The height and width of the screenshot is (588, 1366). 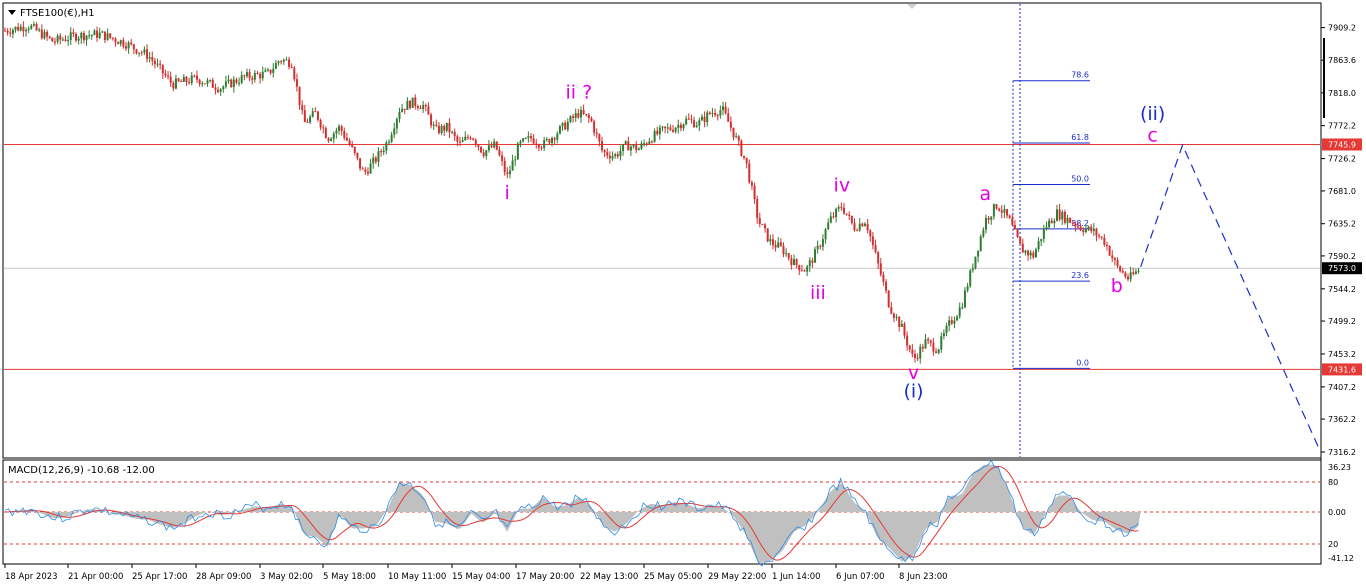 I want to click on macd-tick-label: 80, so click(x=1333, y=482).